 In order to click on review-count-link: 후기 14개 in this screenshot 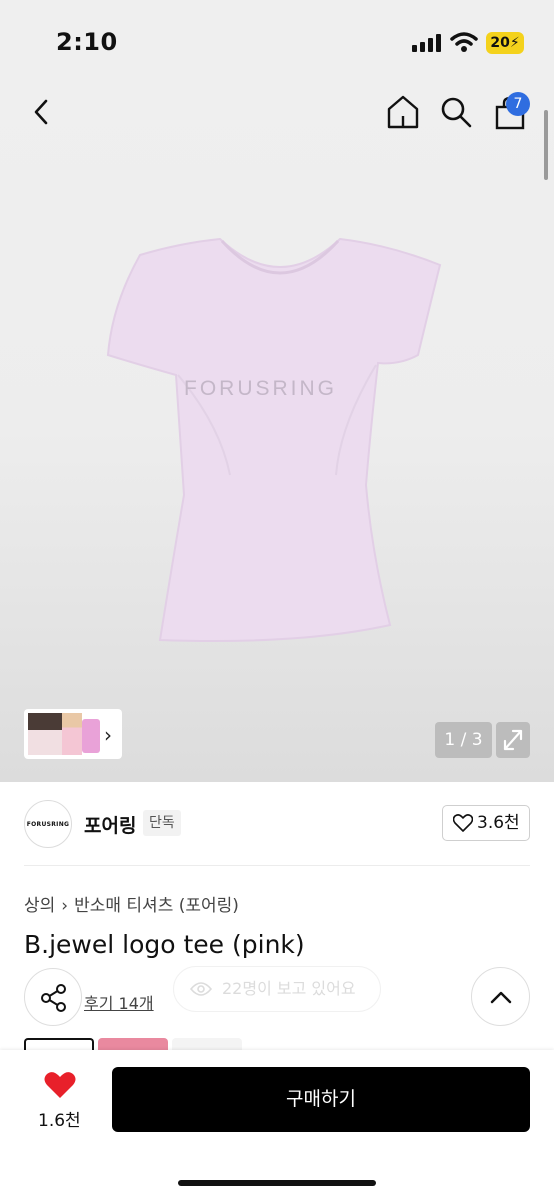, I will do `click(119, 1002)`.